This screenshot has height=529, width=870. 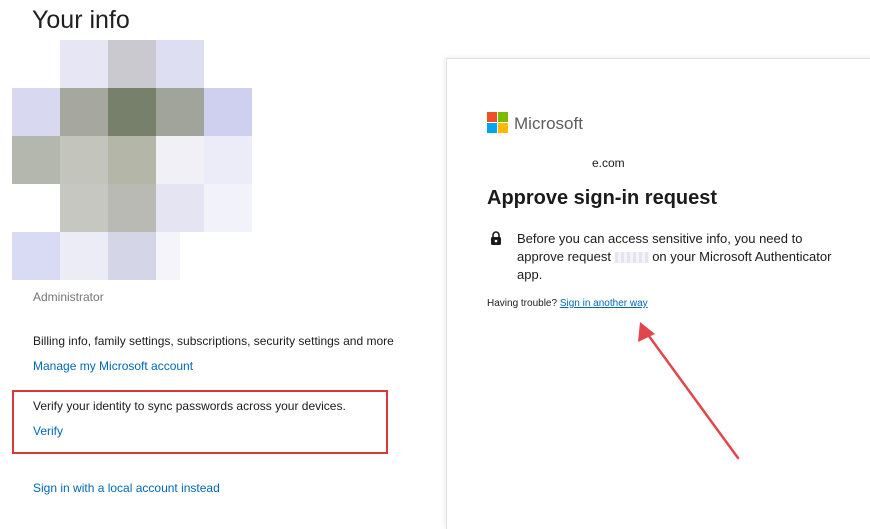 What do you see at coordinates (602, 198) in the screenshot?
I see `approve-heading: Approve sign-in request` at bounding box center [602, 198].